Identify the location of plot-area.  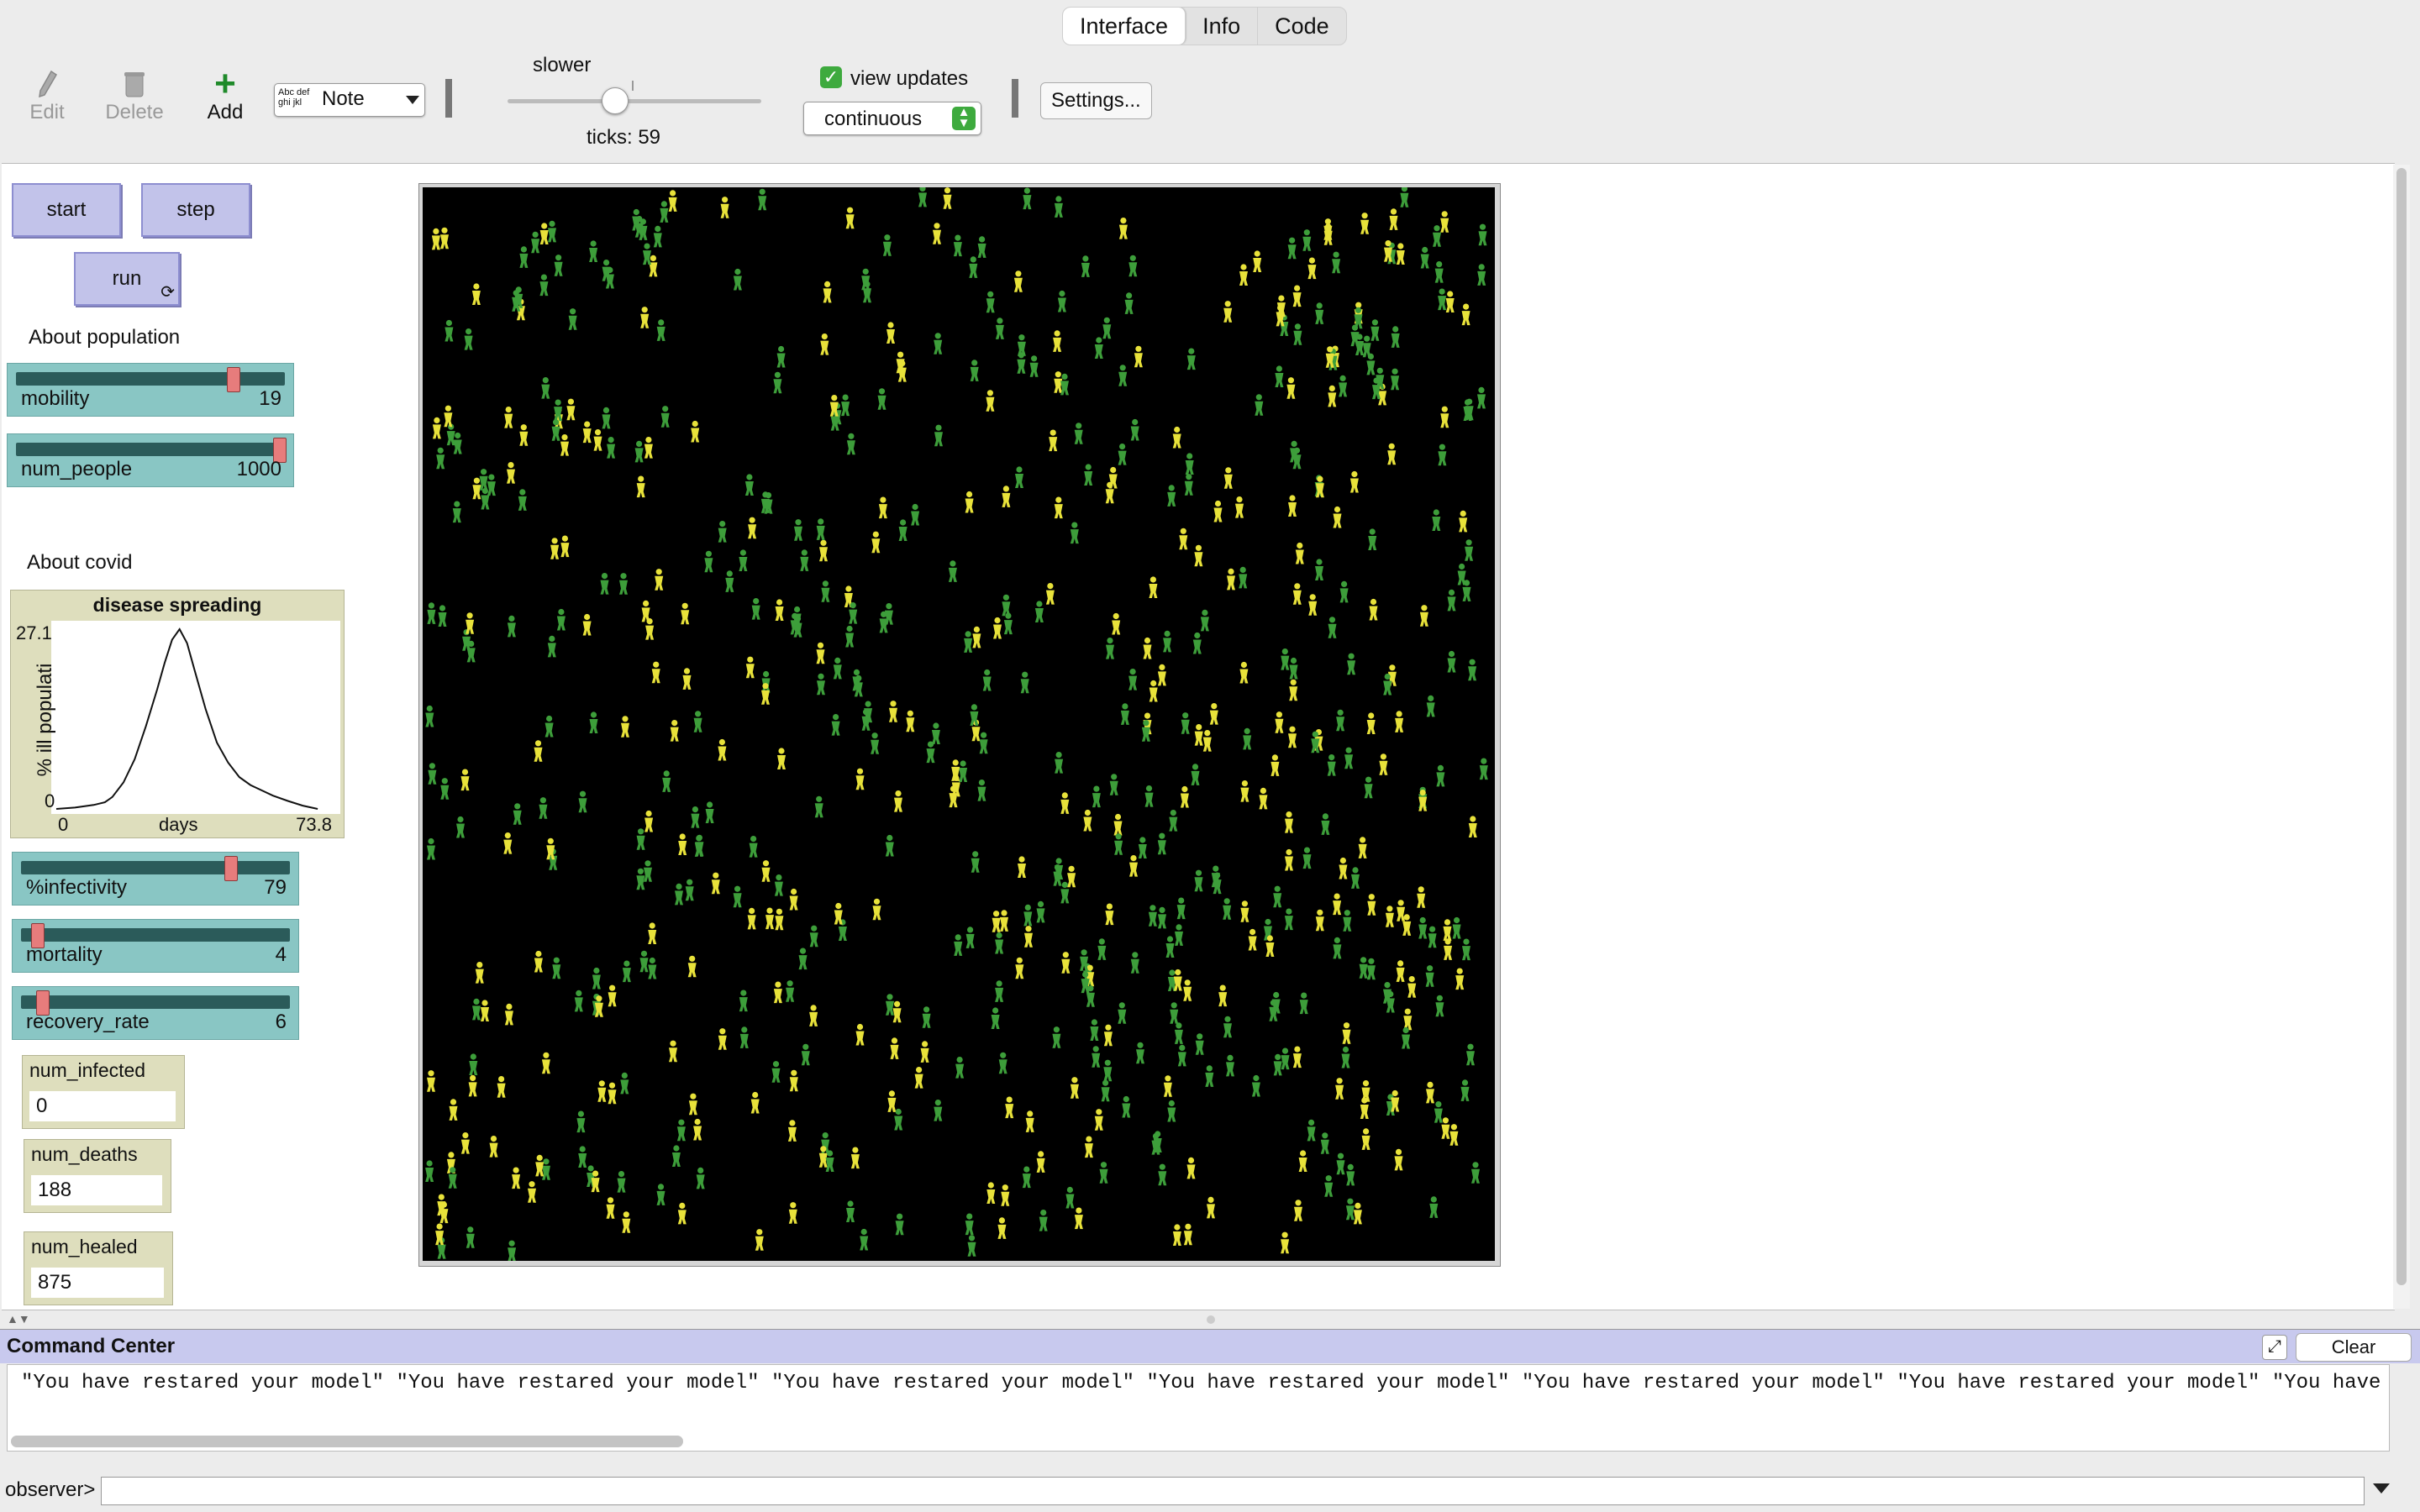
(195, 717).